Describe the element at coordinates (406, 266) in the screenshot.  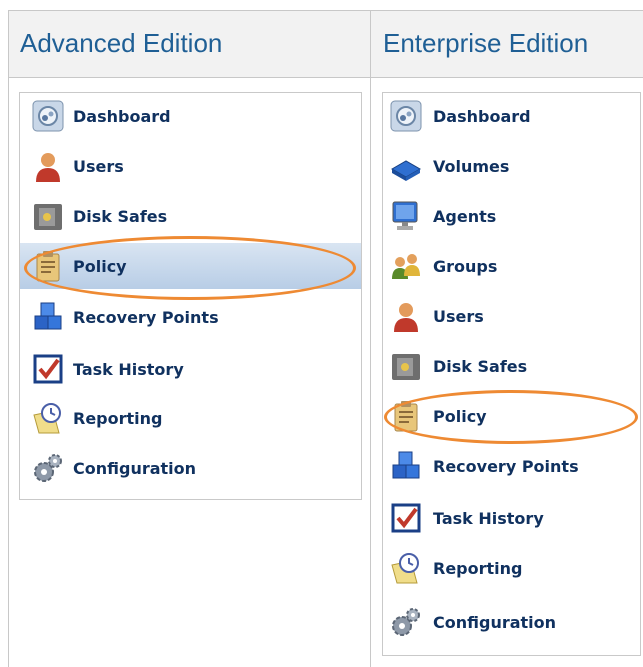
I see `group-users-icon` at that location.